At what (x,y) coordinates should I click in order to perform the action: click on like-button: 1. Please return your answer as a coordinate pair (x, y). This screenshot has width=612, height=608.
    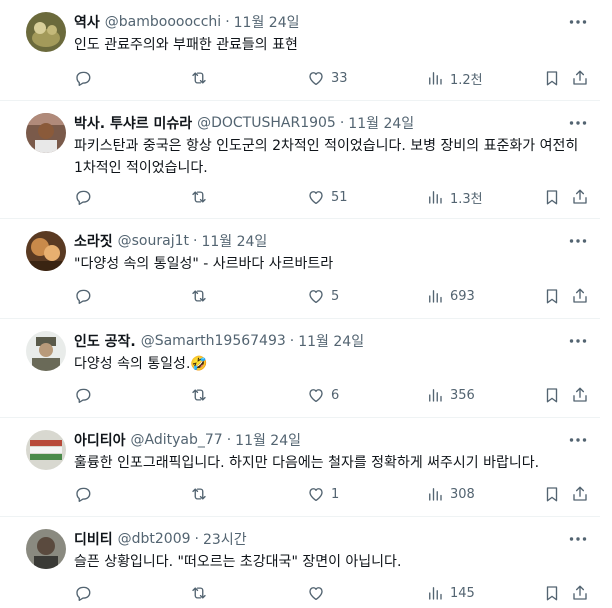
    Looking at the image, I should click on (323, 494).